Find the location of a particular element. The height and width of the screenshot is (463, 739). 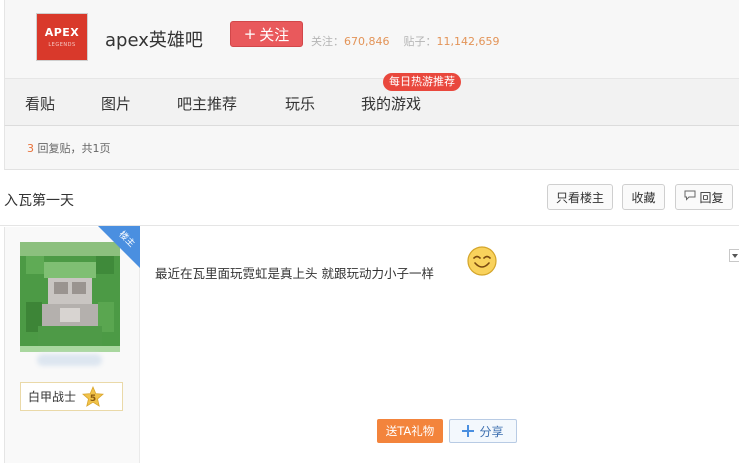

username is located at coordinates (69, 360).